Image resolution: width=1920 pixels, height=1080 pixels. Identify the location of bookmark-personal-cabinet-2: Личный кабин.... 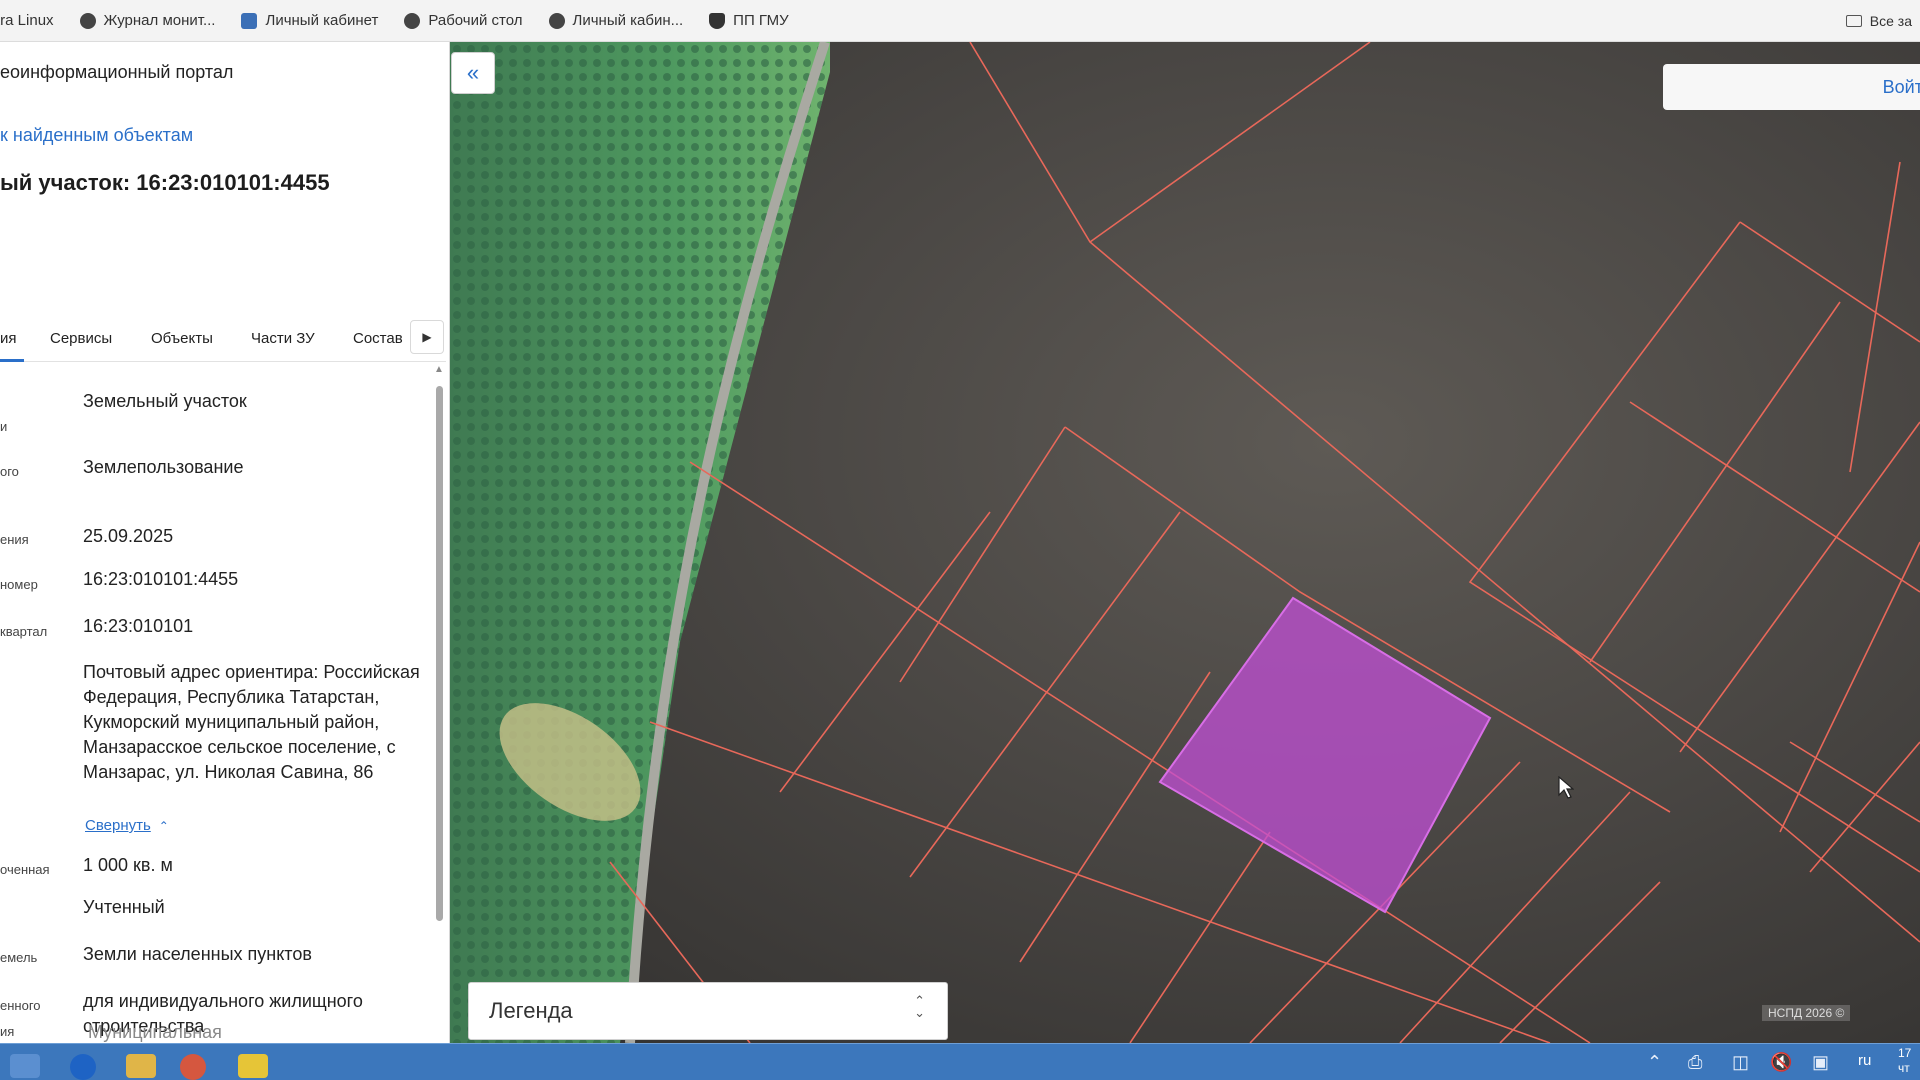
(616, 20).